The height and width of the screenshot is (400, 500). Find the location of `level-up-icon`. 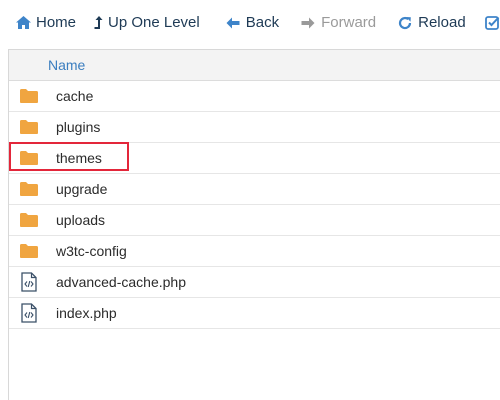

level-up-icon is located at coordinates (99, 23).